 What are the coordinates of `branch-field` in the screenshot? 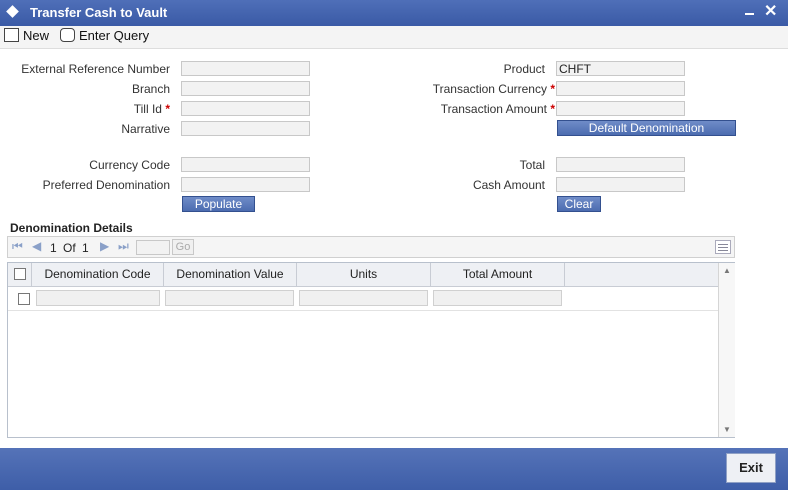 It's located at (245, 88).